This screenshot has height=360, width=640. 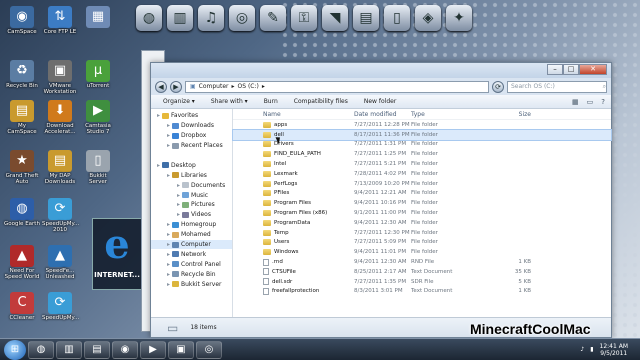 What do you see at coordinates (191, 165) in the screenshot?
I see `nav-item-desktop: ▸ Desktop` at bounding box center [191, 165].